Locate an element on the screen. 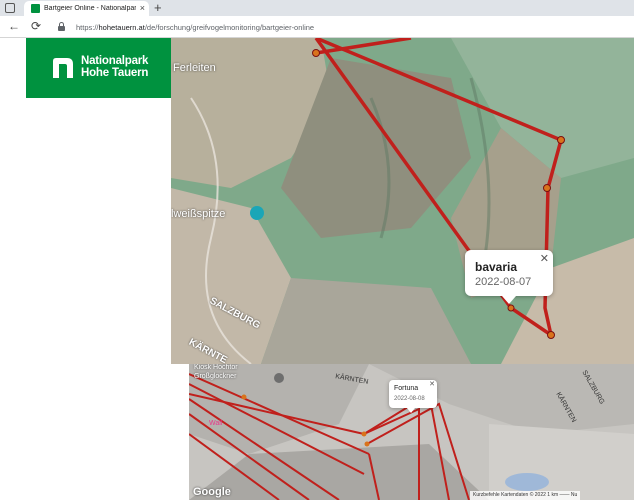 This screenshot has width=634, height=500. browser-tab: Bartgeier Online - Nationalpark Ho × is located at coordinates (86, 8).